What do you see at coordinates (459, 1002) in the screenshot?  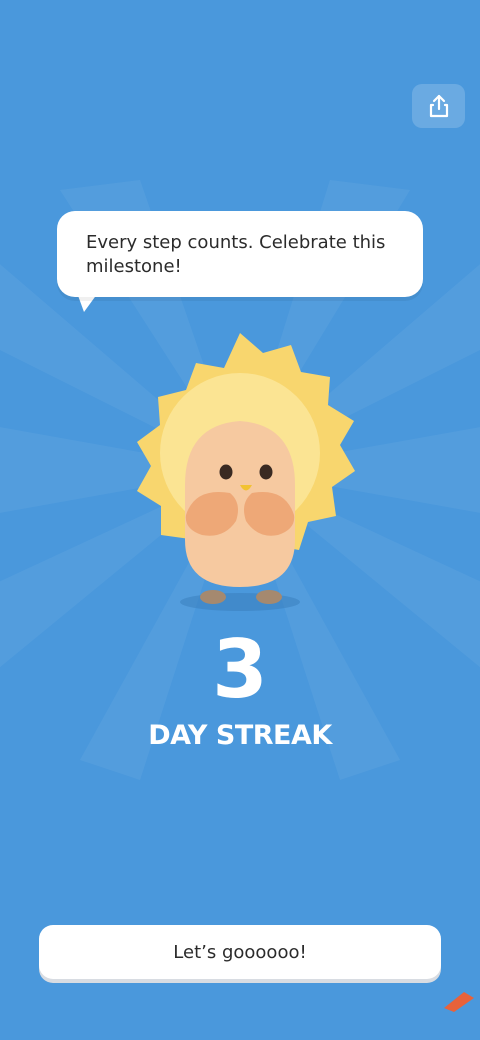 I see `corner-decoration-icon` at bounding box center [459, 1002].